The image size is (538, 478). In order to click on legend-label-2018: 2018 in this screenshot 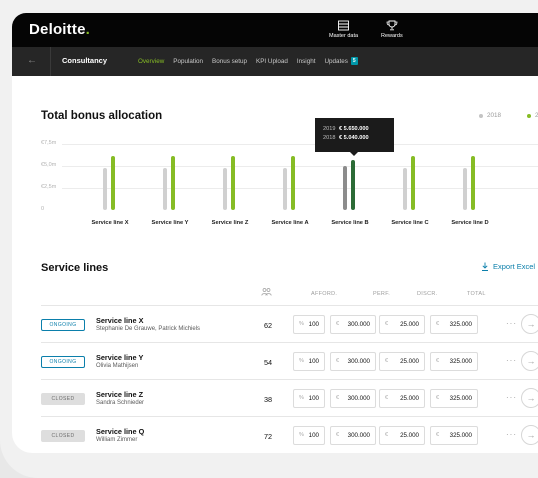, I will do `click(494, 115)`.